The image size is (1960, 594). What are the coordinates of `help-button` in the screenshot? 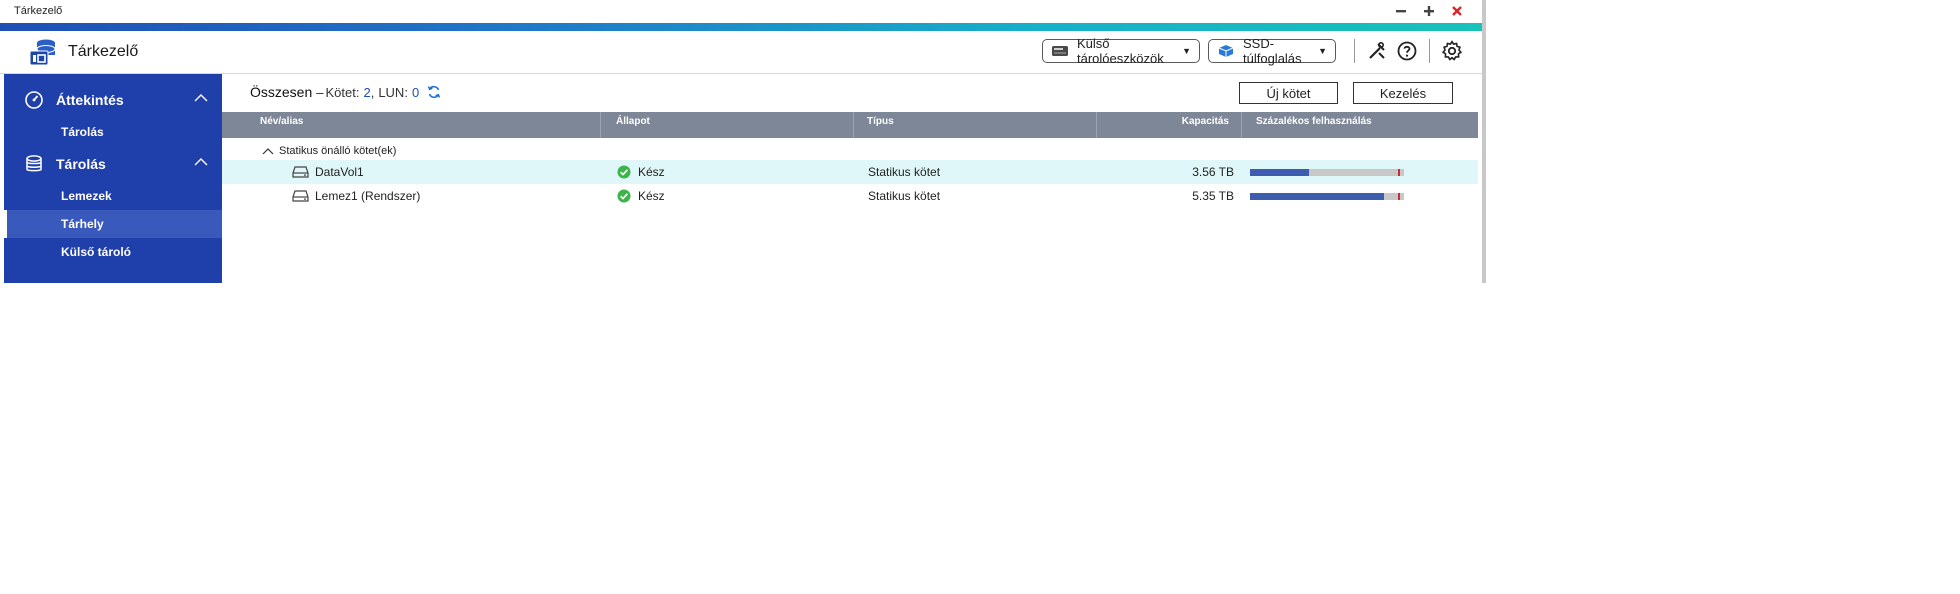 It's located at (1407, 51).